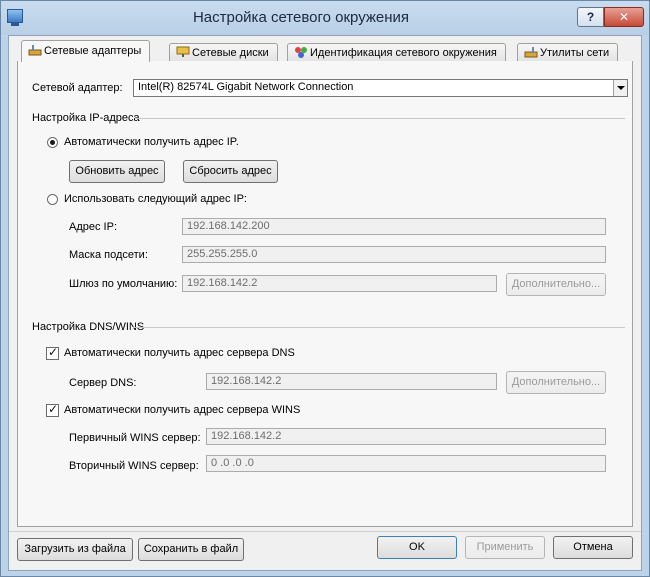  What do you see at coordinates (620, 88) in the screenshot?
I see `chevron-down-icon` at bounding box center [620, 88].